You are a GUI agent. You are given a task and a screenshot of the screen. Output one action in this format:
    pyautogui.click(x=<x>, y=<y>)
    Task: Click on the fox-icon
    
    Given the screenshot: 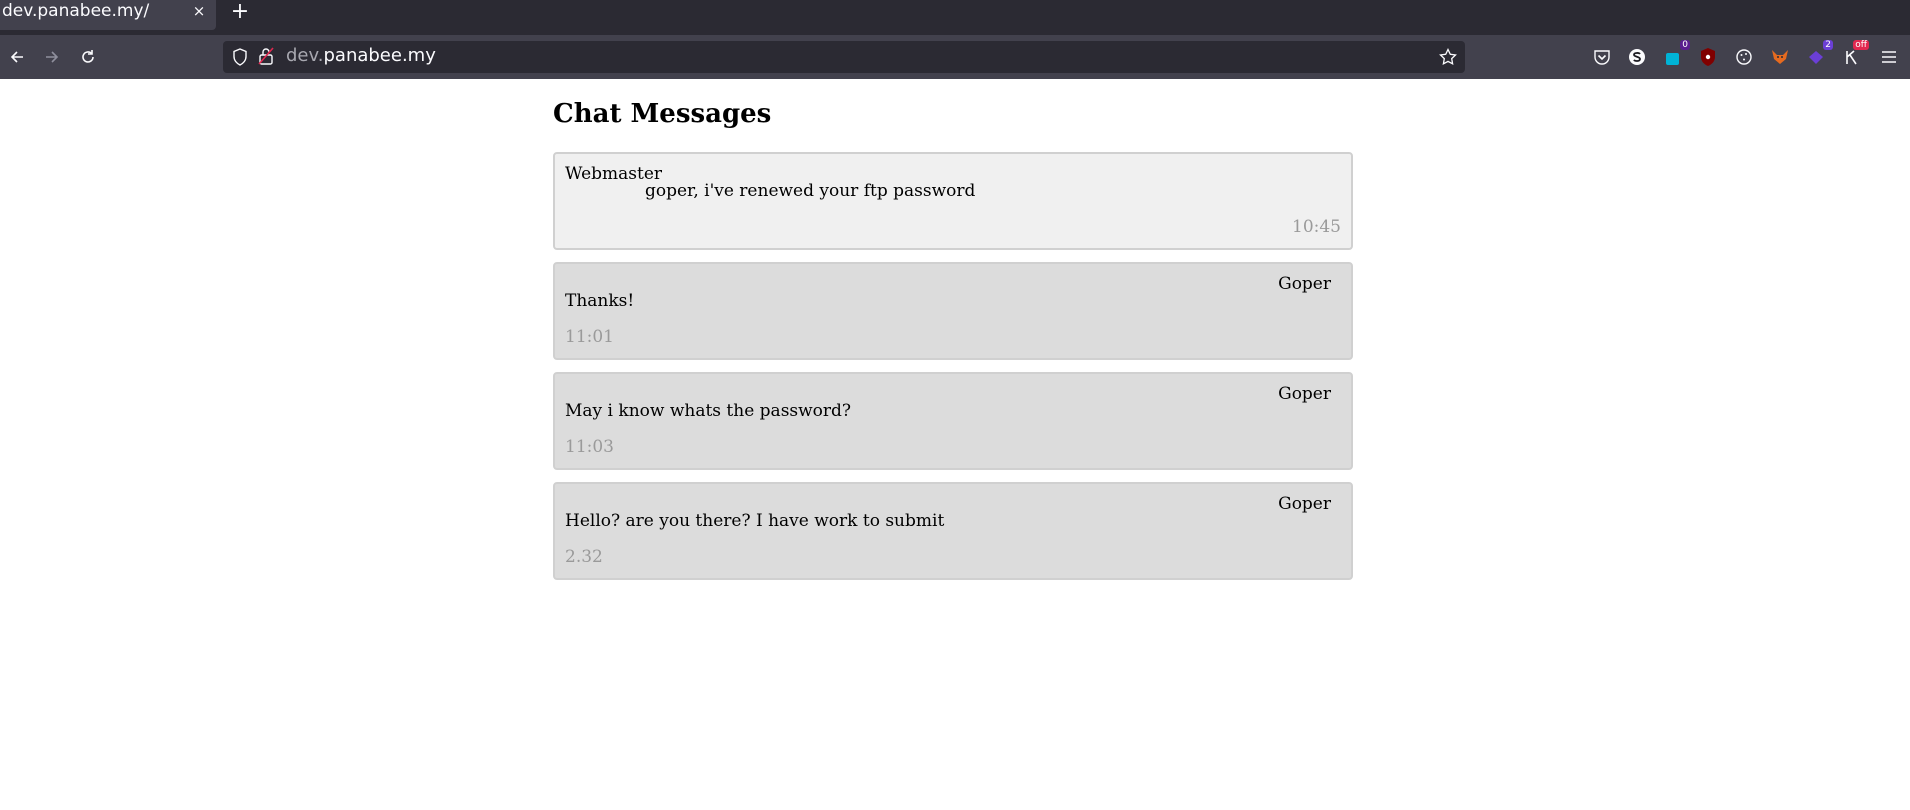 What is the action you would take?
    pyautogui.click(x=1780, y=57)
    